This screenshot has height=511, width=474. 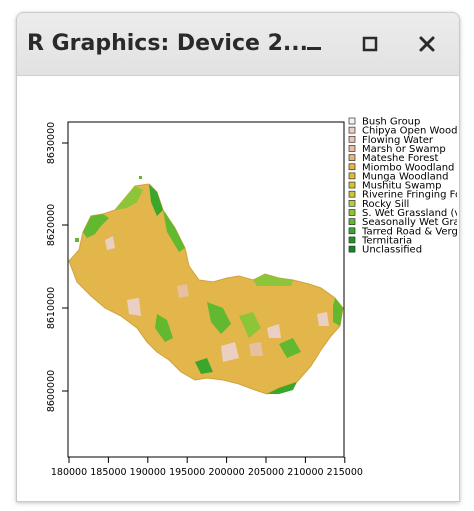 I want to click on close-button, so click(x=427, y=44).